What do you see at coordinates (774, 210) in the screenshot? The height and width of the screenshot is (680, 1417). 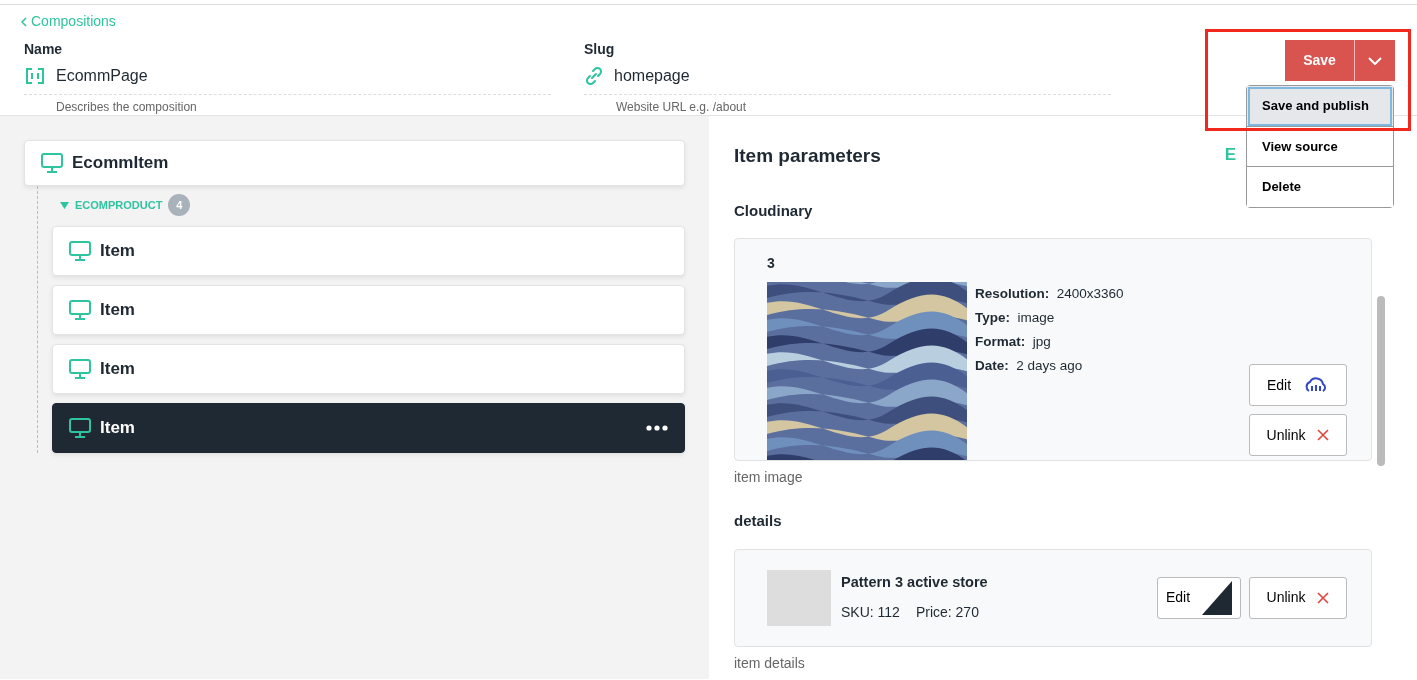 I see `section-heading: Cloudinary` at bounding box center [774, 210].